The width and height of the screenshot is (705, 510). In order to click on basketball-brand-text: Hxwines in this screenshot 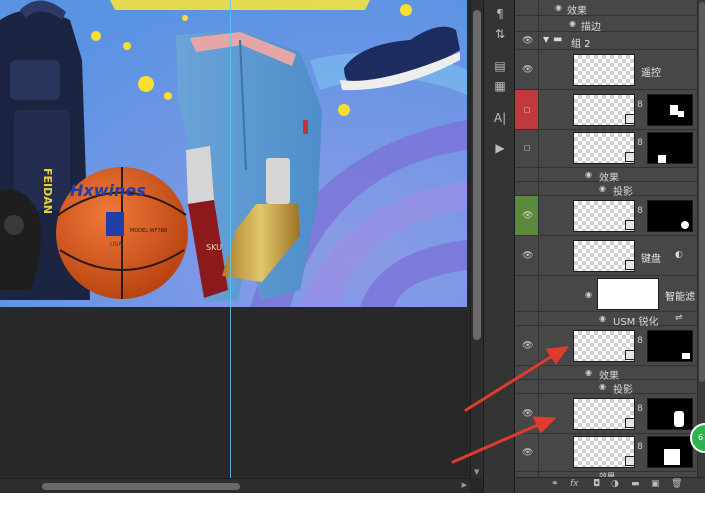, I will do `click(108, 190)`.